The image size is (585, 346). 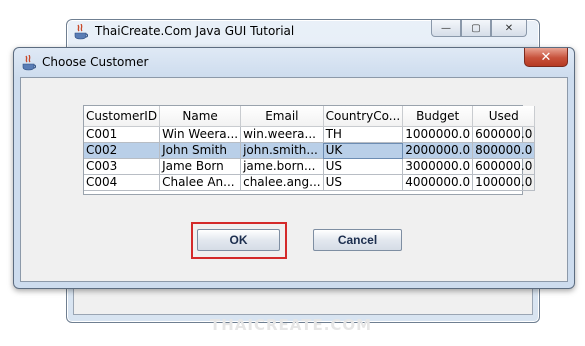 I want to click on table-cell: 3000000.0, so click(x=438, y=166).